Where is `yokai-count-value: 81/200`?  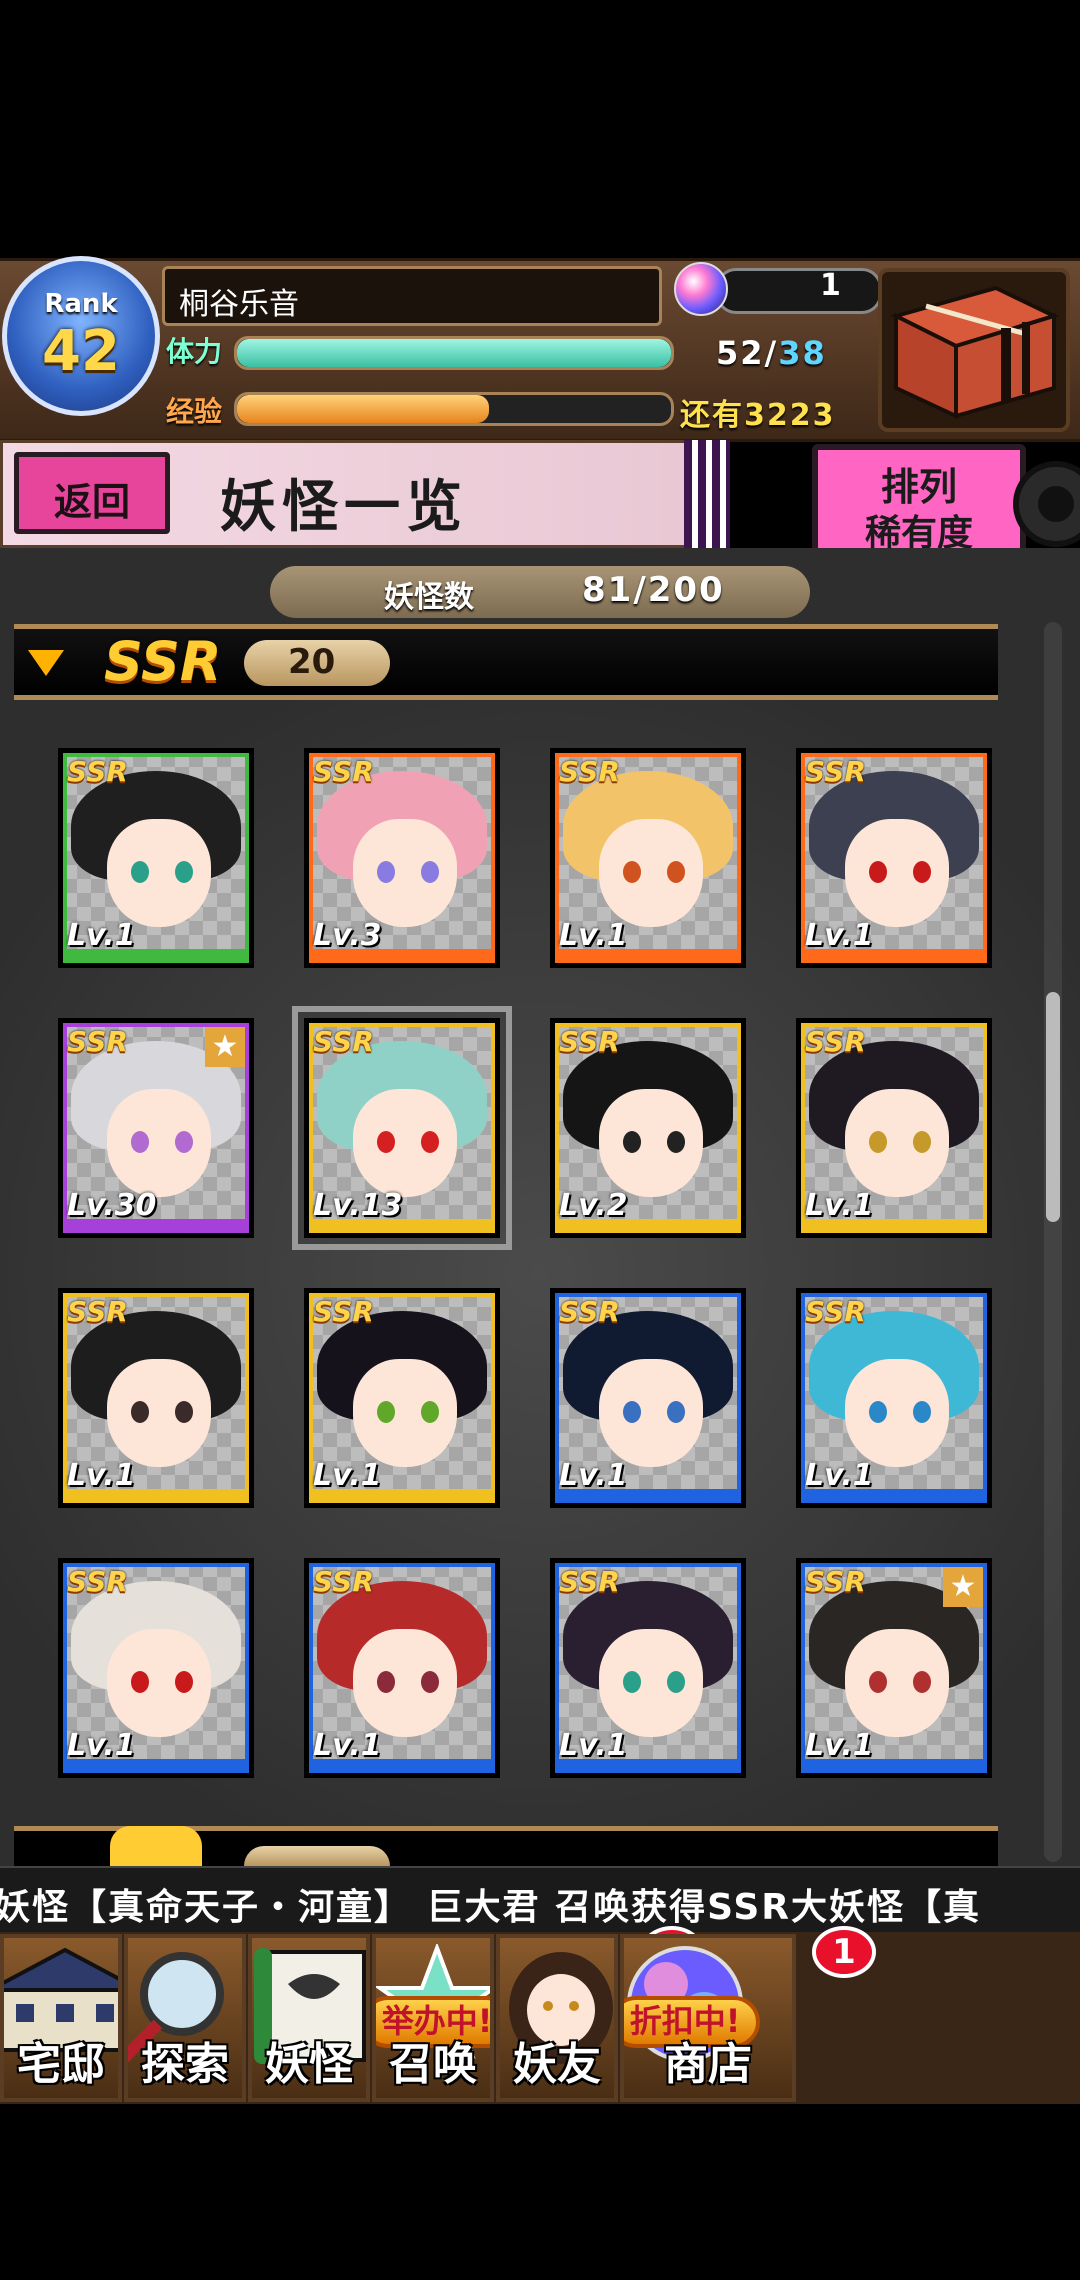 yokai-count-value: 81/200 is located at coordinates (653, 590).